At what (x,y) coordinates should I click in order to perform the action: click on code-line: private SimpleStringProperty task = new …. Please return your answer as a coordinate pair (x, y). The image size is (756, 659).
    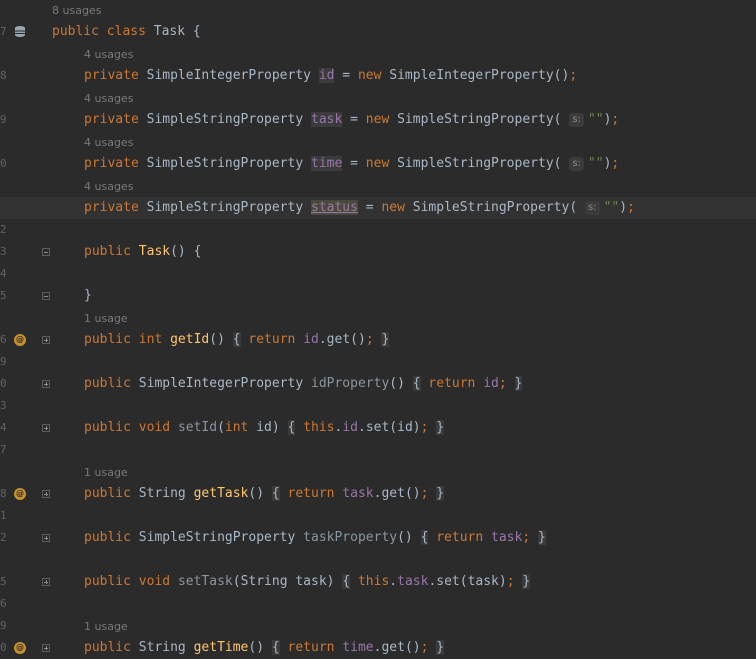
    Looking at the image, I should click on (351, 120).